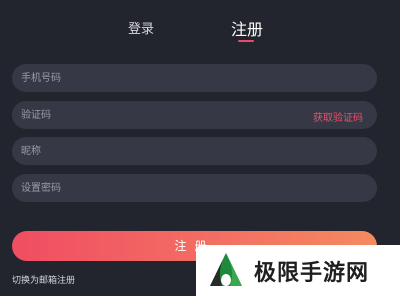 Image resolution: width=400 pixels, height=296 pixels. What do you see at coordinates (312, 273) in the screenshot?
I see `watermark-text: 极限手游网` at bounding box center [312, 273].